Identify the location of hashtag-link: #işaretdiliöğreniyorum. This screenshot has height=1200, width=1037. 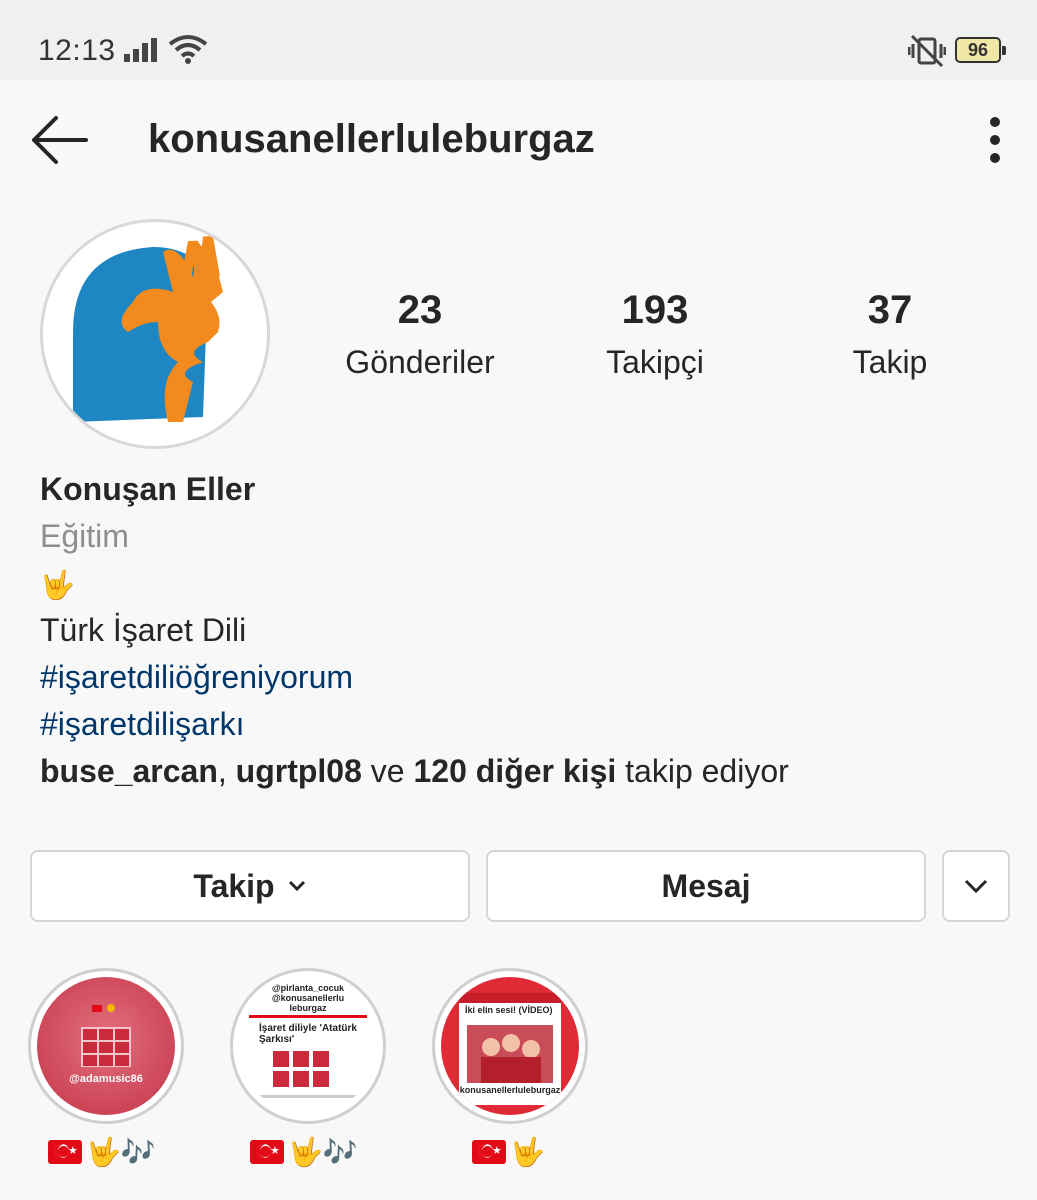
(520, 679).